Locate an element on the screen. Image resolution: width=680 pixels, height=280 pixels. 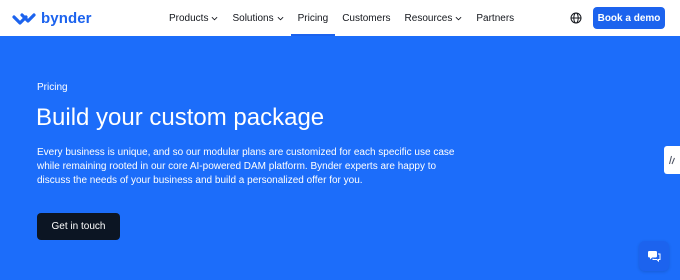
globe-icon is located at coordinates (576, 18).